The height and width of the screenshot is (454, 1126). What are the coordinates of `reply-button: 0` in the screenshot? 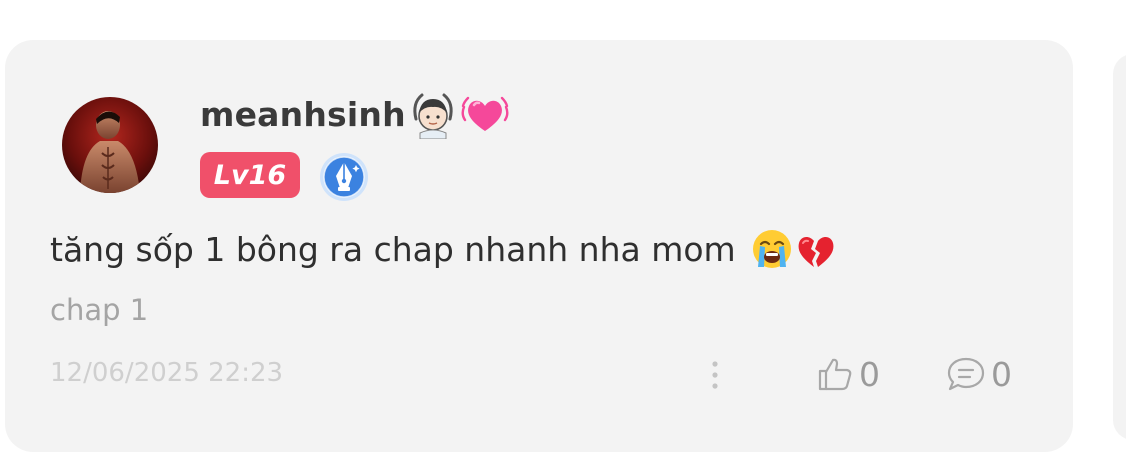 It's located at (978, 374).